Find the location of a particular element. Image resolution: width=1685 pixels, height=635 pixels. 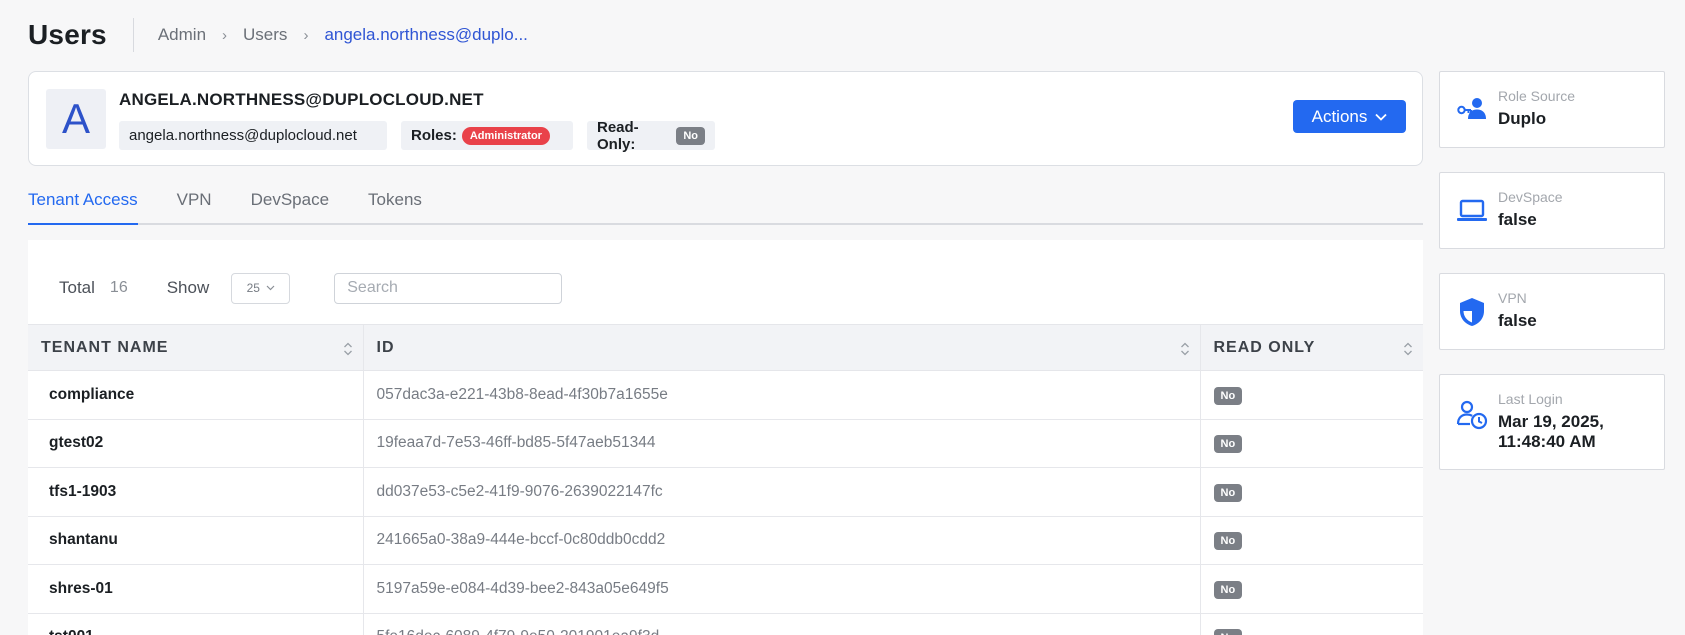

page-size-select: 25 is located at coordinates (261, 288).